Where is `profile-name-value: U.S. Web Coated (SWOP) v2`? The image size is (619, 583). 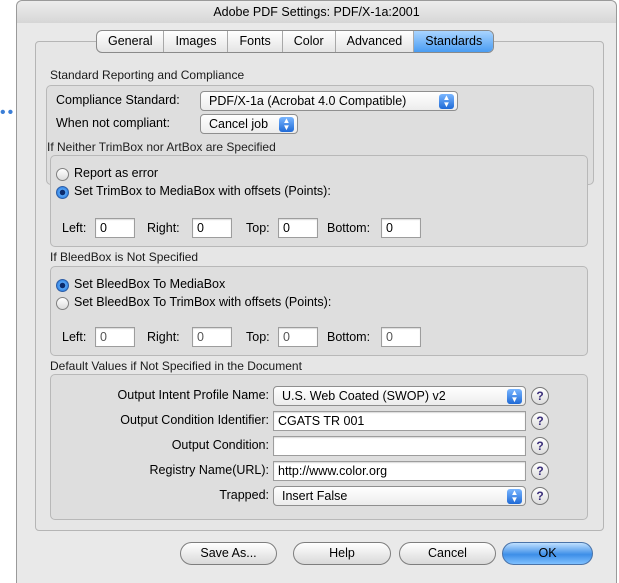
profile-name-value: U.S. Web Coated (SWOP) v2 is located at coordinates (364, 396).